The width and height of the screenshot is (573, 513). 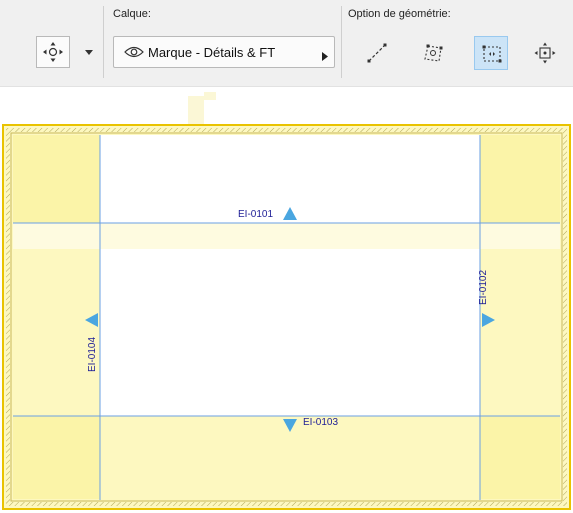 I want to click on ghost-guide, so click(x=210, y=96).